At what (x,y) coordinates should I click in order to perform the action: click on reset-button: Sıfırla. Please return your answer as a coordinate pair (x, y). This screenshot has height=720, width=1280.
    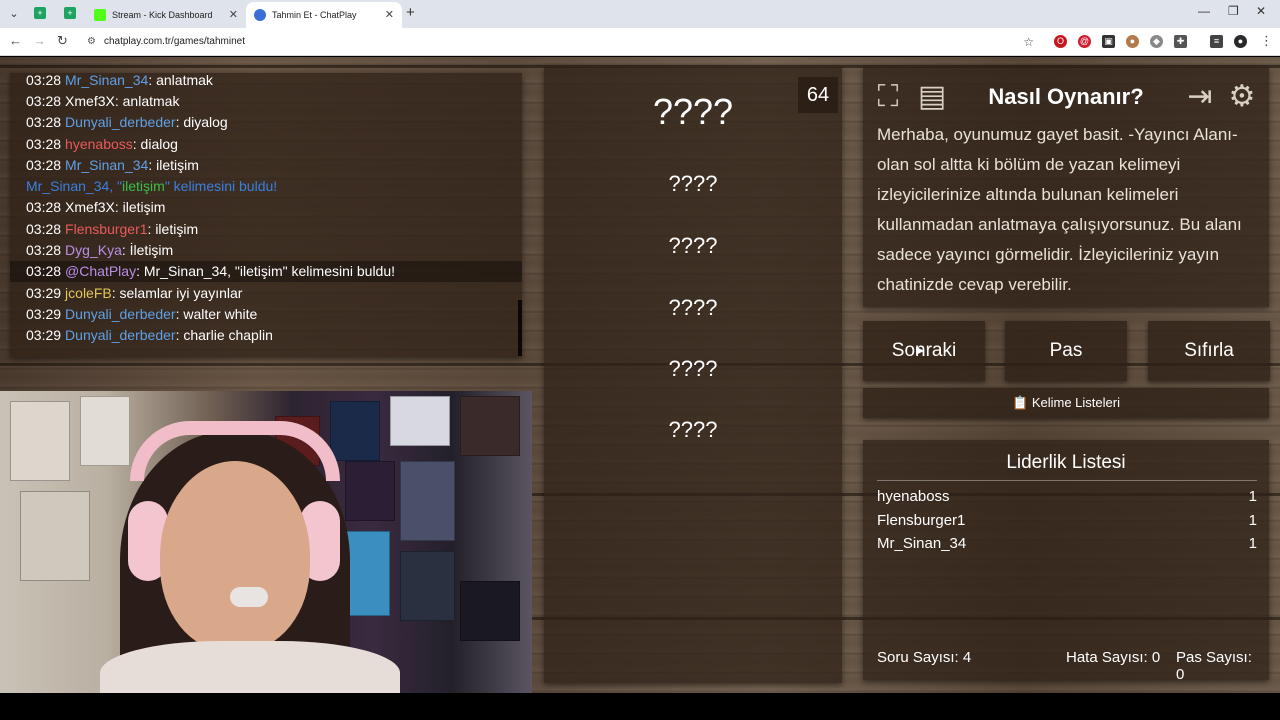
    Looking at the image, I should click on (1209, 351).